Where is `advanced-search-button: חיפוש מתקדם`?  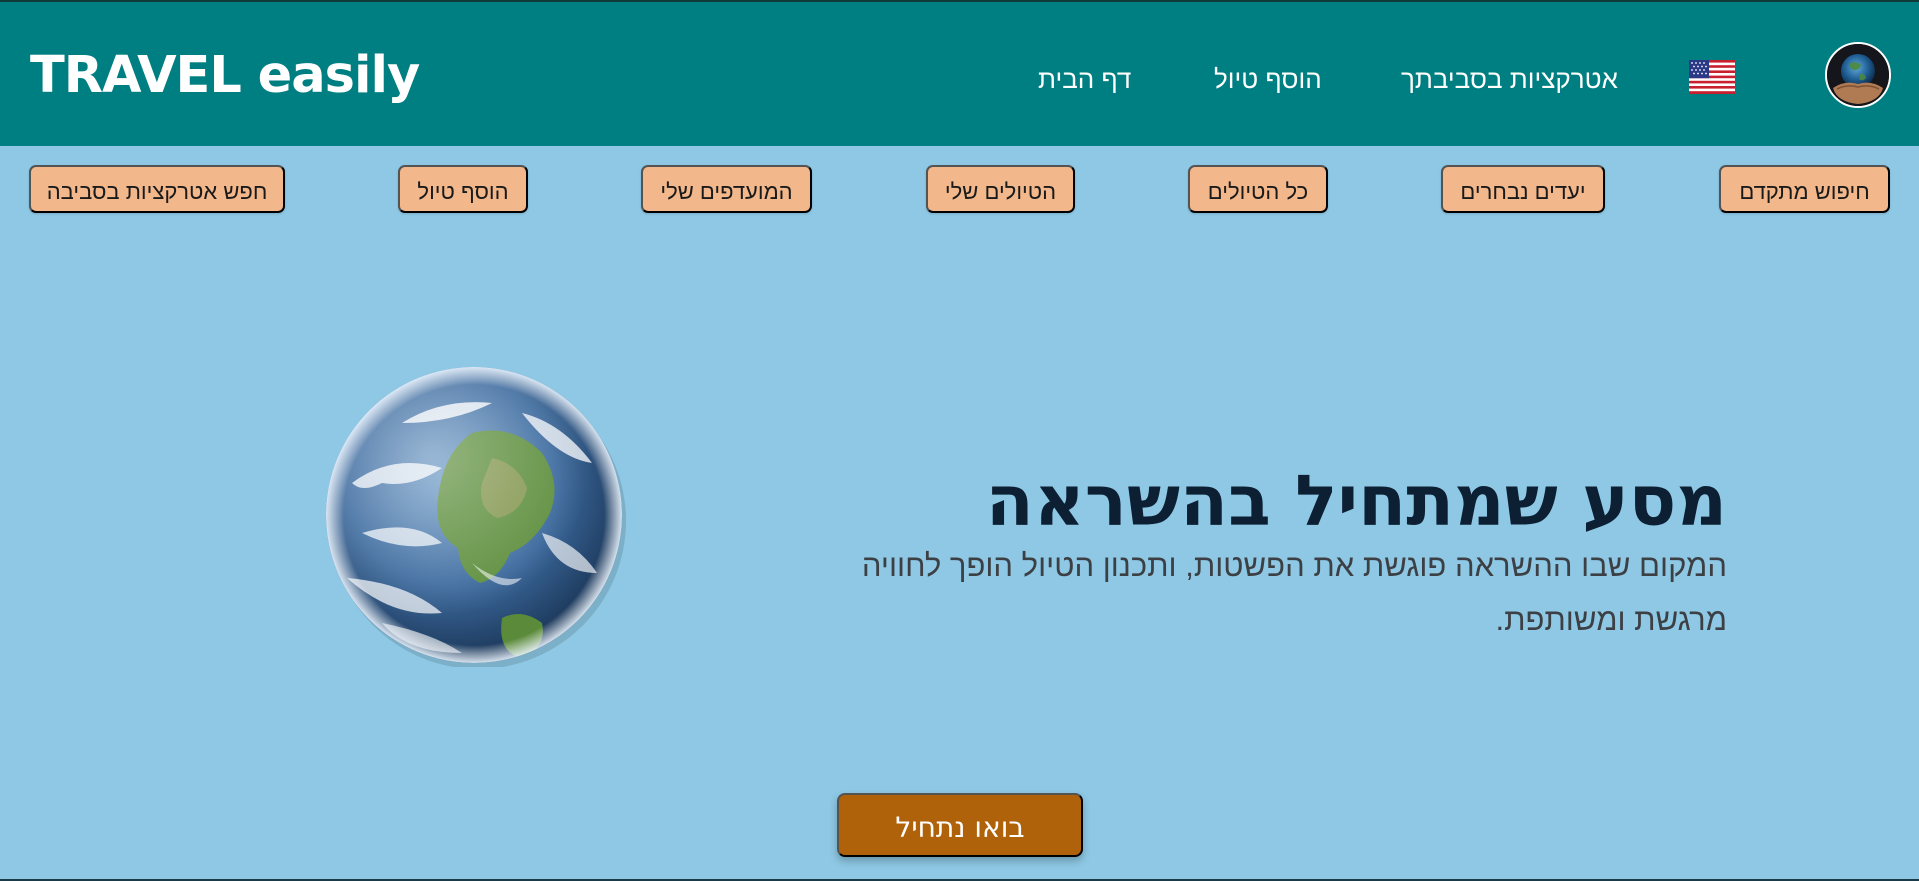
advanced-search-button: חיפוש מתקדם is located at coordinates (1804, 189).